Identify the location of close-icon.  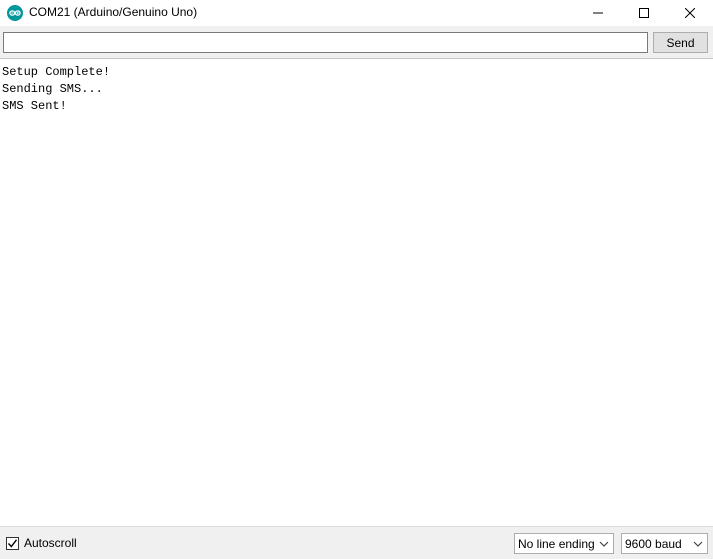
(690, 13).